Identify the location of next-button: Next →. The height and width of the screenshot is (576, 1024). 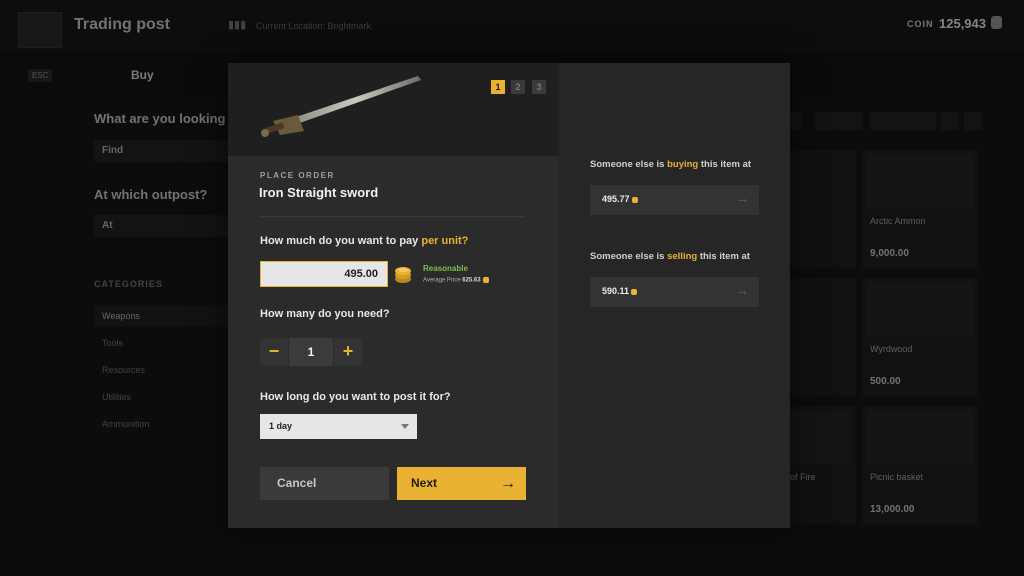
(461, 483).